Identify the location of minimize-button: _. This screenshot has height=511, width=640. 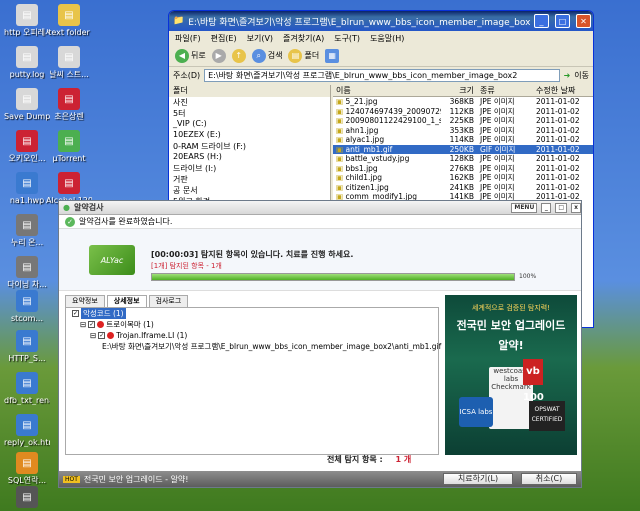
(541, 21).